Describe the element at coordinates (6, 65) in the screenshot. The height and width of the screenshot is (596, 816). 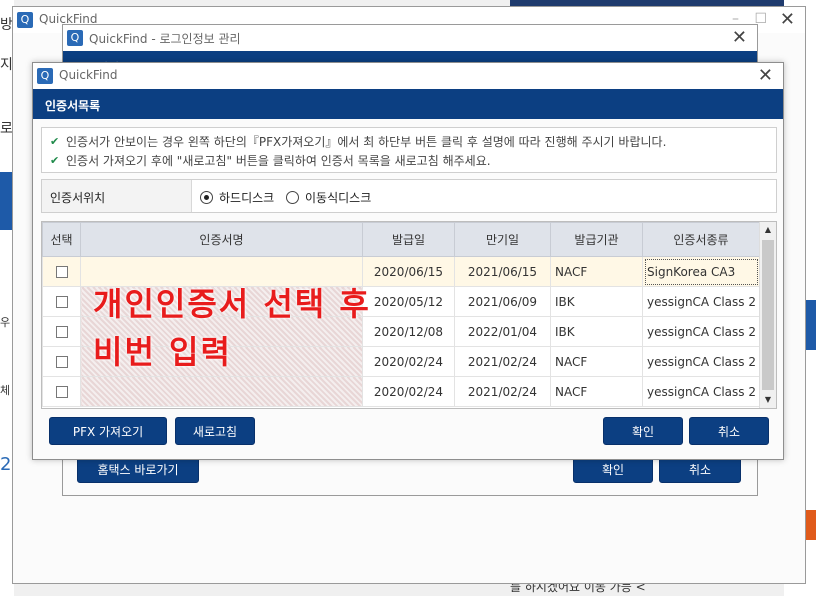
I see `background-text: 지` at that location.